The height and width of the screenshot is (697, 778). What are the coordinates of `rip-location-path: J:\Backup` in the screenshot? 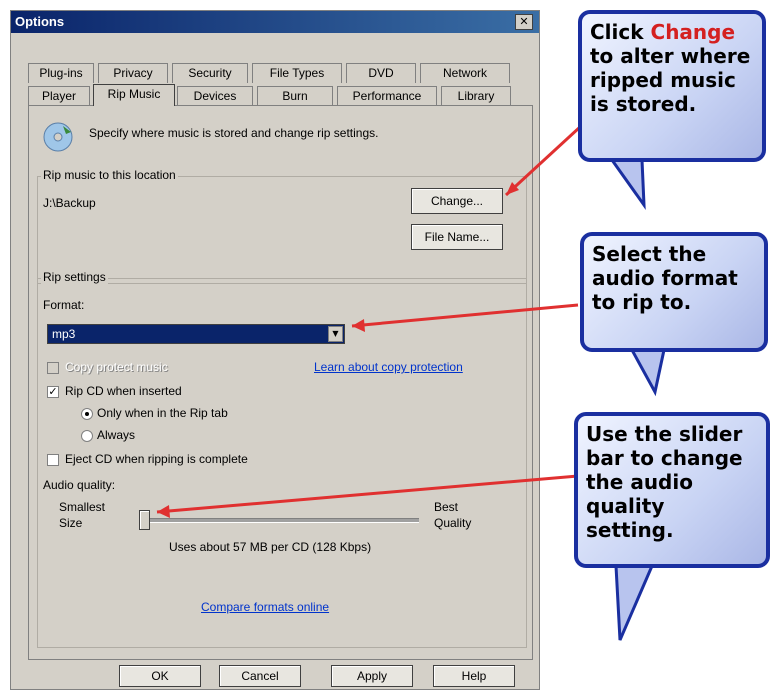 It's located at (69, 203).